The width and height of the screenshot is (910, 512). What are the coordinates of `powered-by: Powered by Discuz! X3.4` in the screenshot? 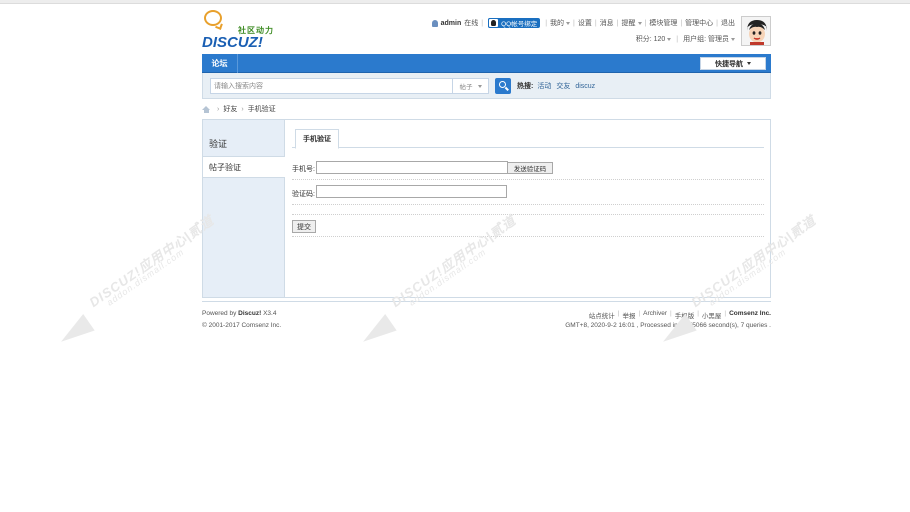 It's located at (239, 313).